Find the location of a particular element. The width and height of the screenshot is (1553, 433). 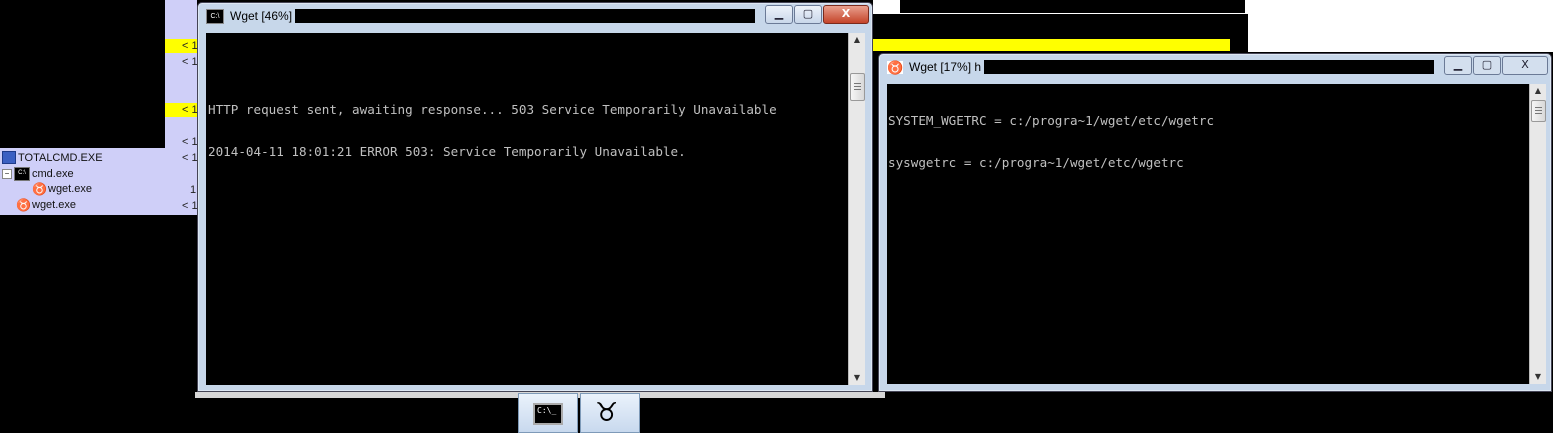

taskbar-button-wget: ♉ is located at coordinates (610, 413).